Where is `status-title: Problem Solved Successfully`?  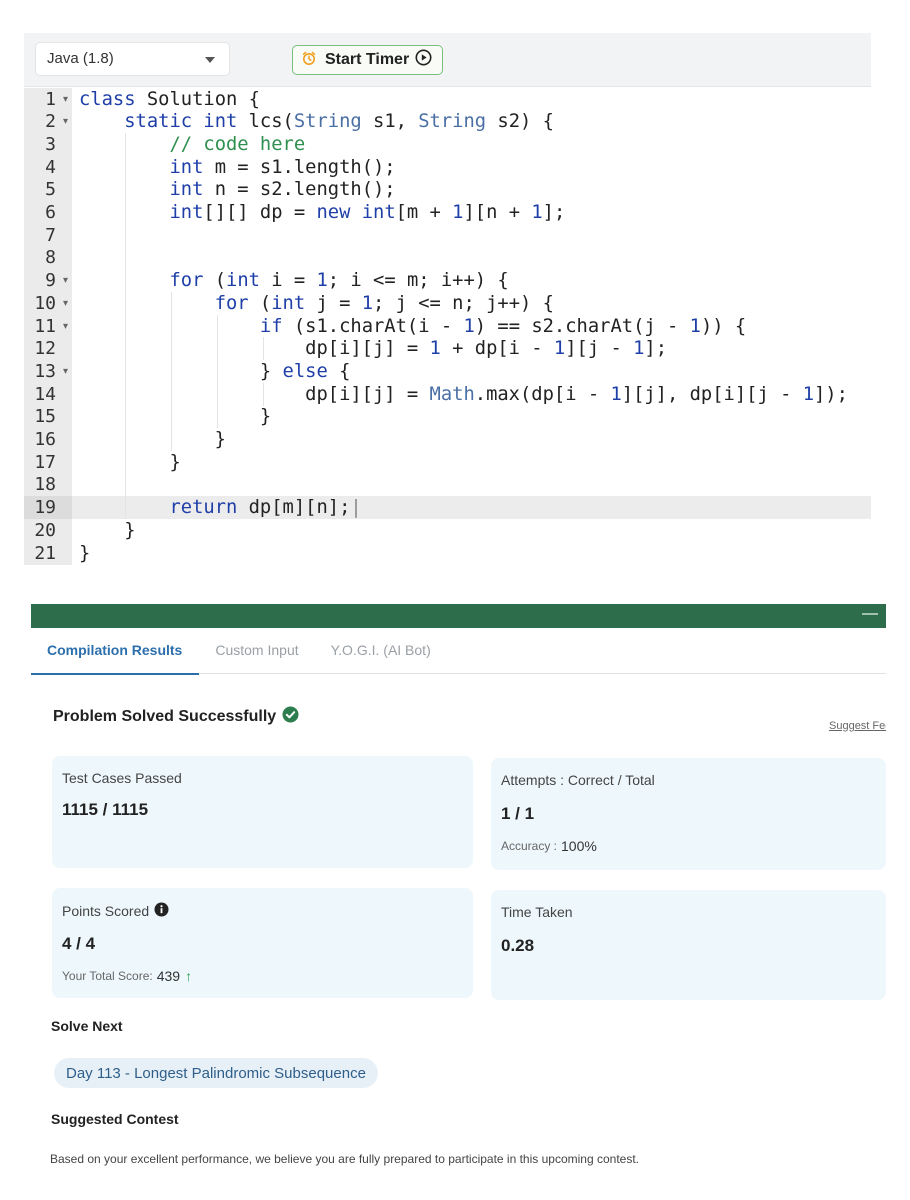
status-title: Problem Solved Successfully is located at coordinates (176, 717).